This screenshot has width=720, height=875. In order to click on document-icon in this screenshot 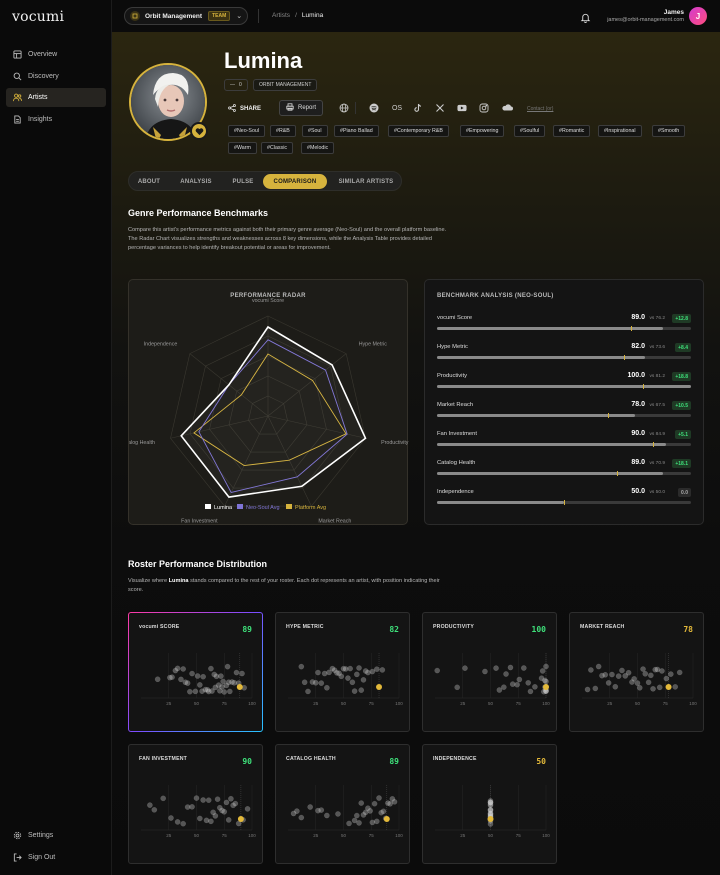, I will do `click(17, 120)`.